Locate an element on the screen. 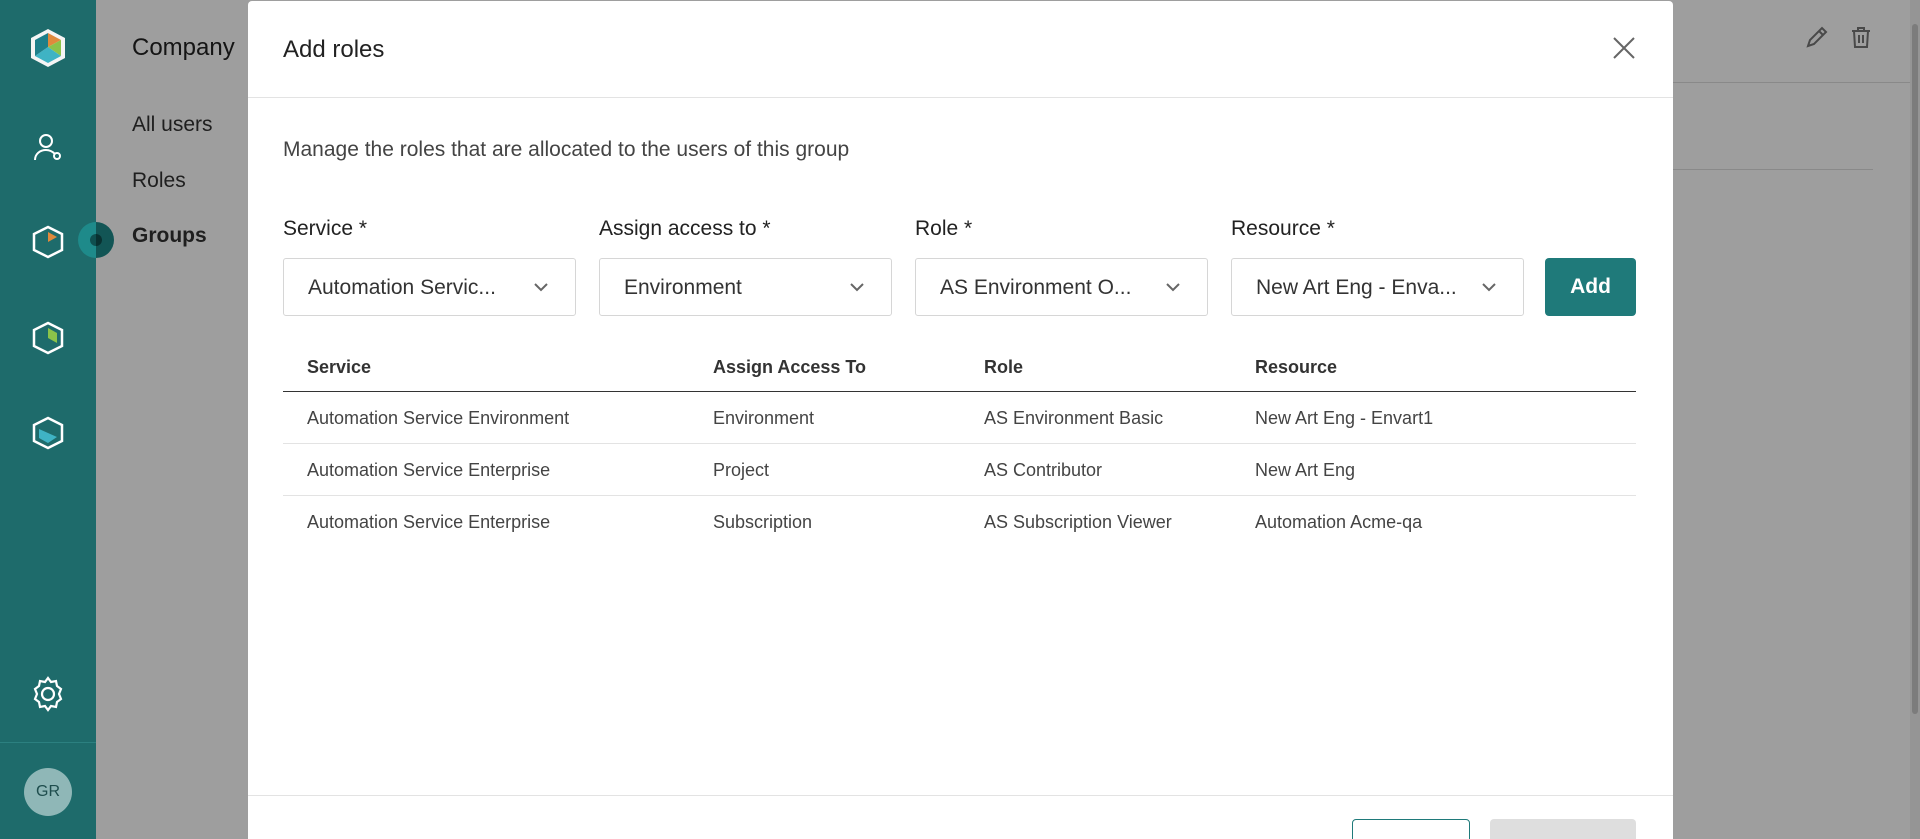 The image size is (1920, 839). product-hex-blue-icon is located at coordinates (48, 433).